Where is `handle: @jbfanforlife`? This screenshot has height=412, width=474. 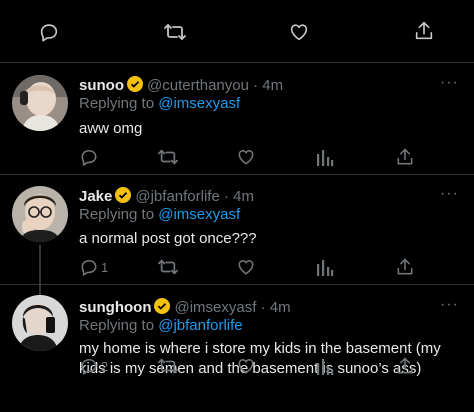 handle: @jbfanforlife is located at coordinates (177, 196).